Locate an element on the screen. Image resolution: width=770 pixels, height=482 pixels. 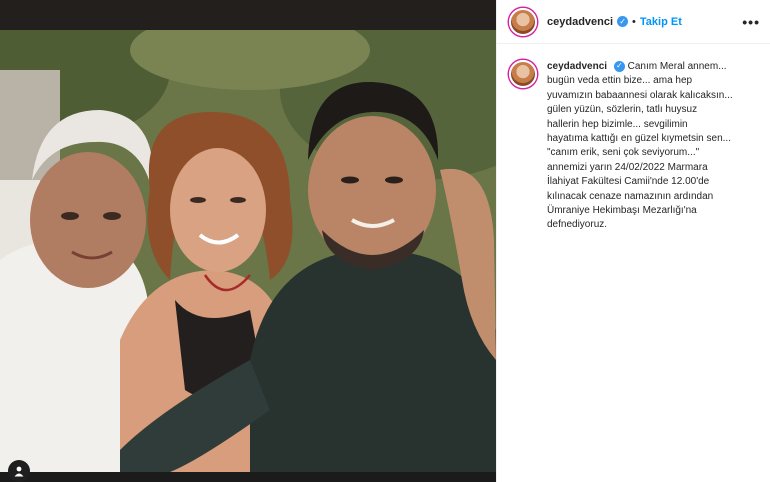
caption-avatar is located at coordinates (523, 74).